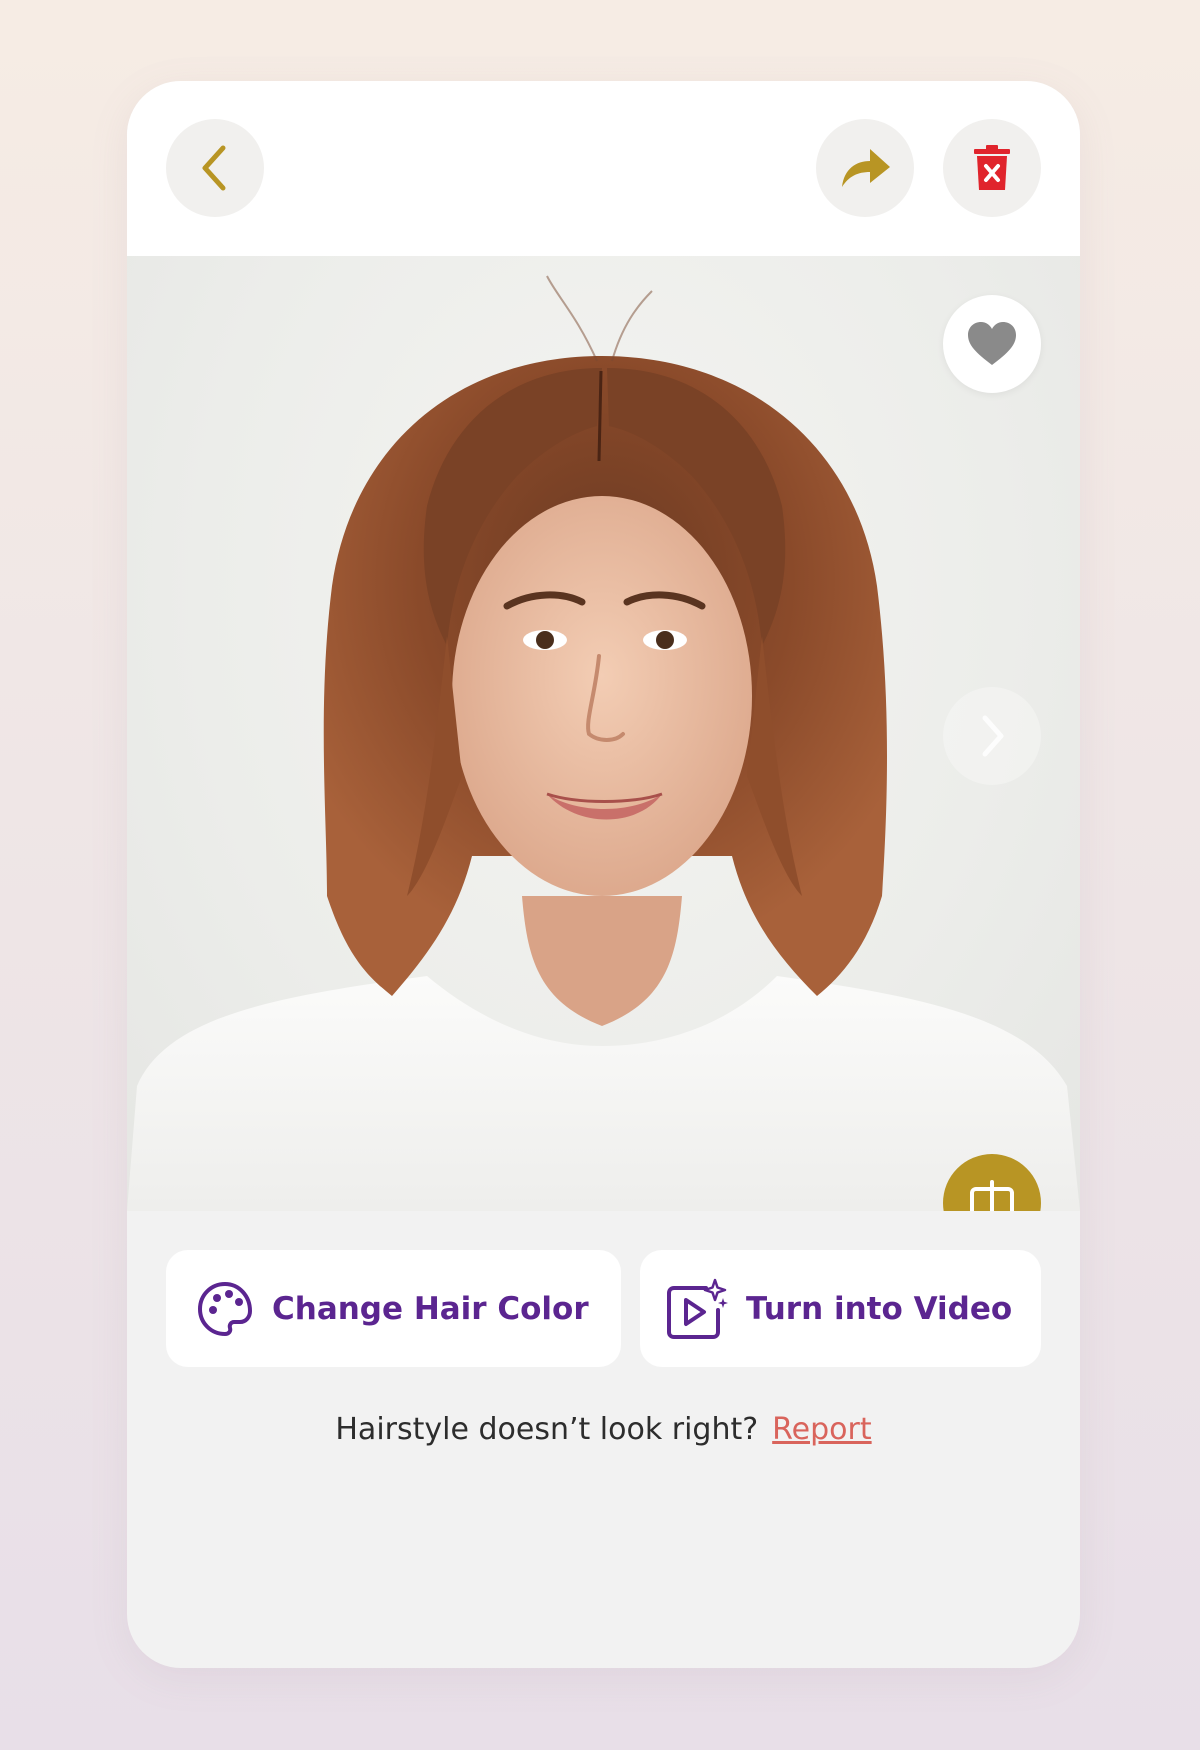 This screenshot has height=1750, width=1200. Describe the element at coordinates (547, 1429) in the screenshot. I see `report-question: Hairstyle doesn’t look right?` at that location.